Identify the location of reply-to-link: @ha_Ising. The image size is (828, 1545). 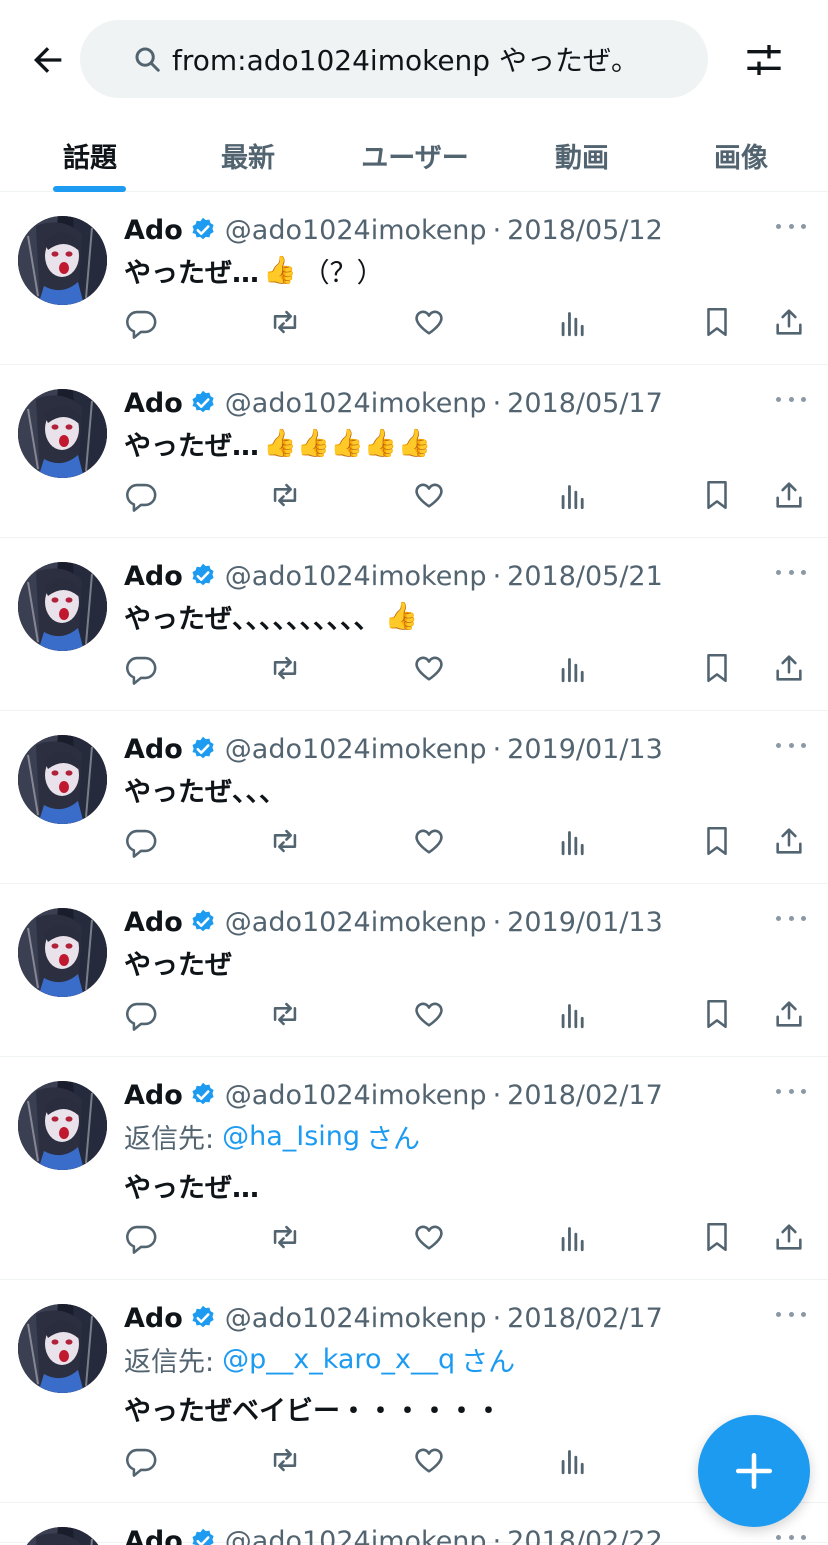
(291, 1136).